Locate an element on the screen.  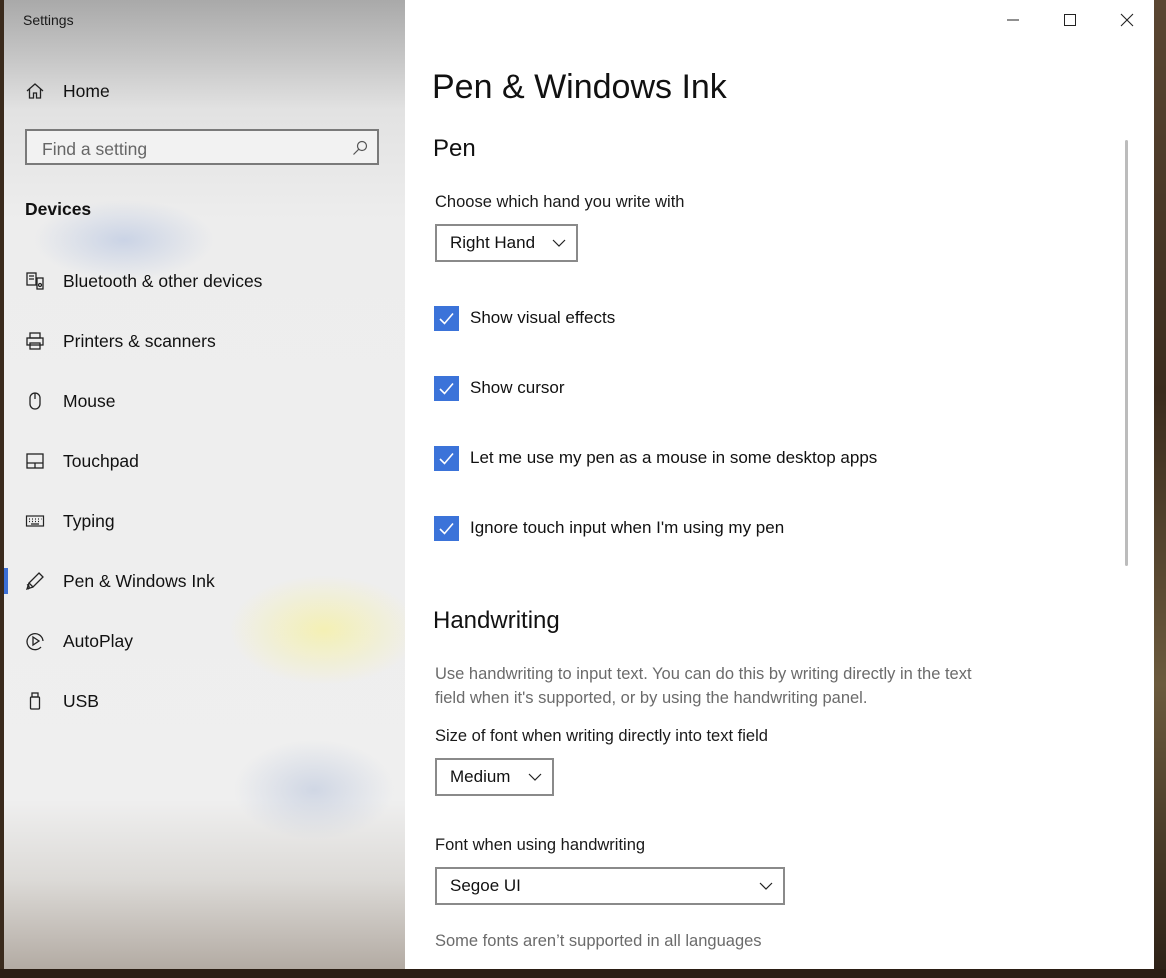
search-icon is located at coordinates (360, 148).